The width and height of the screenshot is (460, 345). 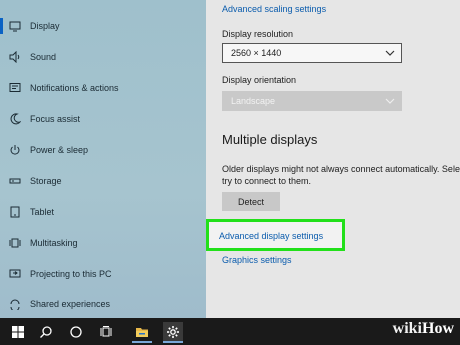 What do you see at coordinates (251, 201) in the screenshot?
I see `detect-button: Detect` at bounding box center [251, 201].